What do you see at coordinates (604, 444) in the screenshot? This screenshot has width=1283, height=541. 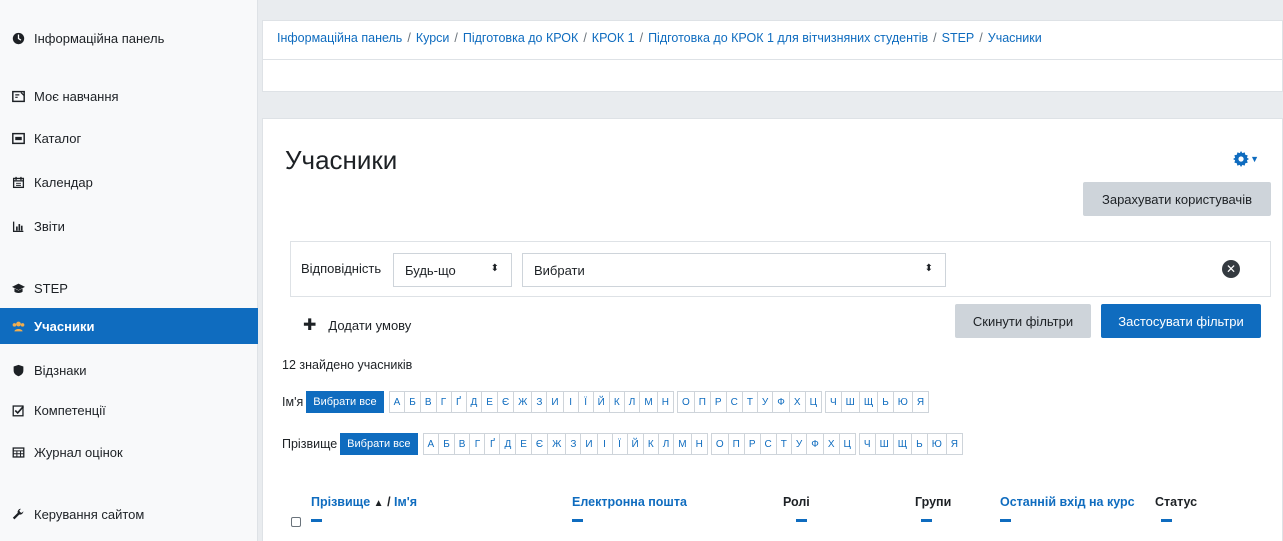 I see `lastname-letter-button: І` at bounding box center [604, 444].